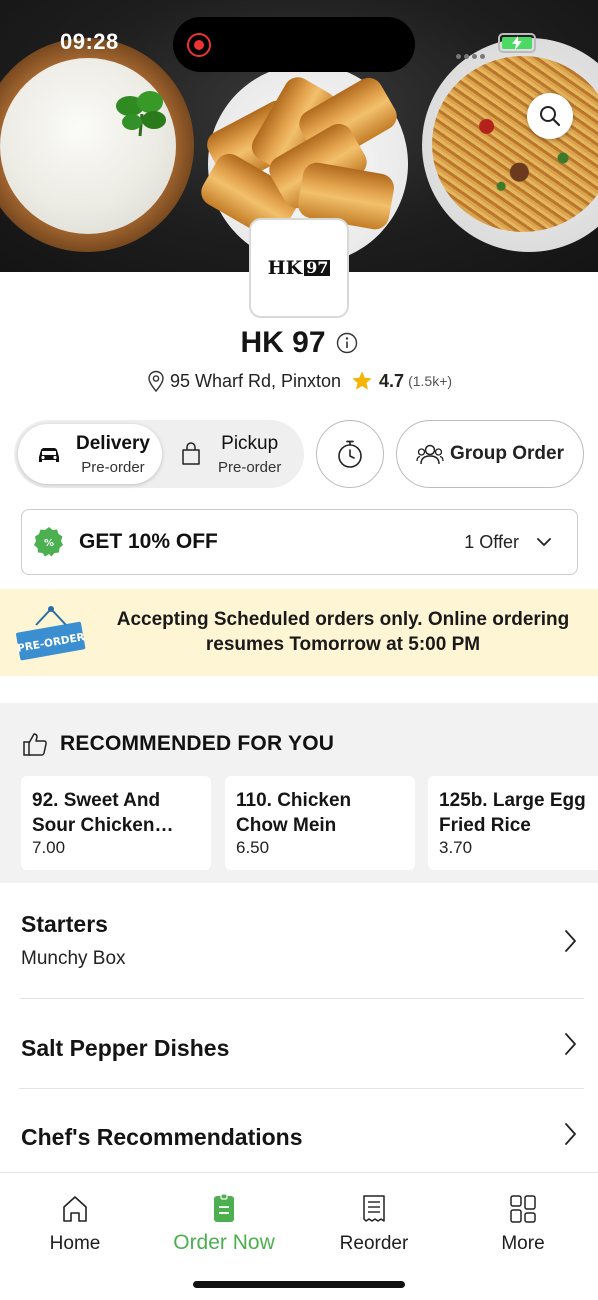 This screenshot has height=1300, width=598. Describe the element at coordinates (430, 454) in the screenshot. I see `group-icon` at that location.